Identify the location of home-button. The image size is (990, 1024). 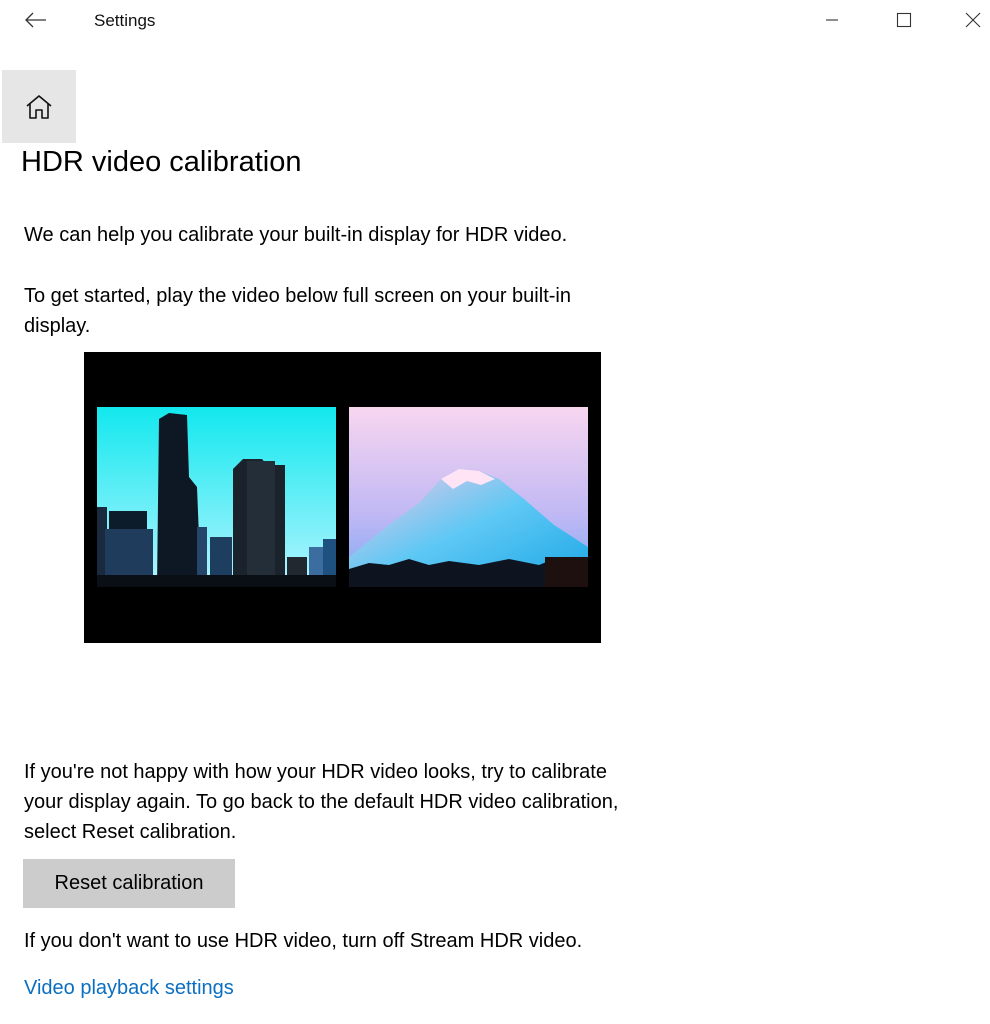
(39, 106).